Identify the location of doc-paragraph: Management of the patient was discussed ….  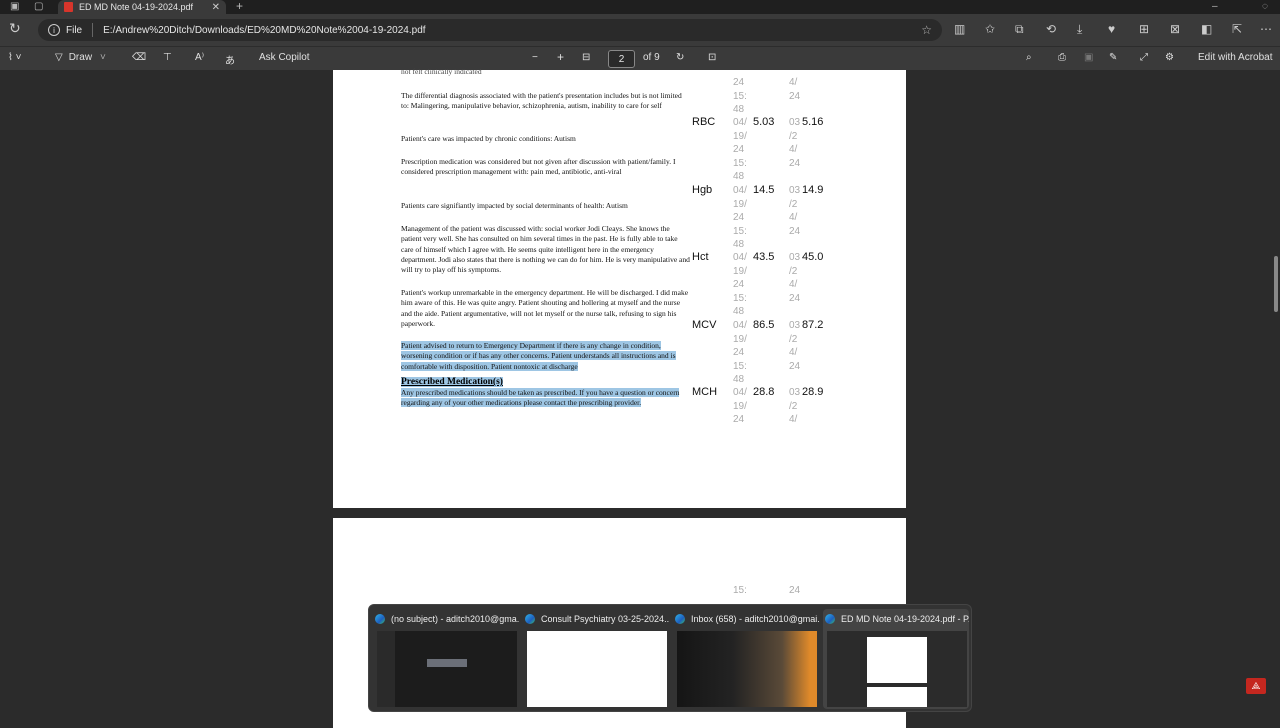
(545, 249).